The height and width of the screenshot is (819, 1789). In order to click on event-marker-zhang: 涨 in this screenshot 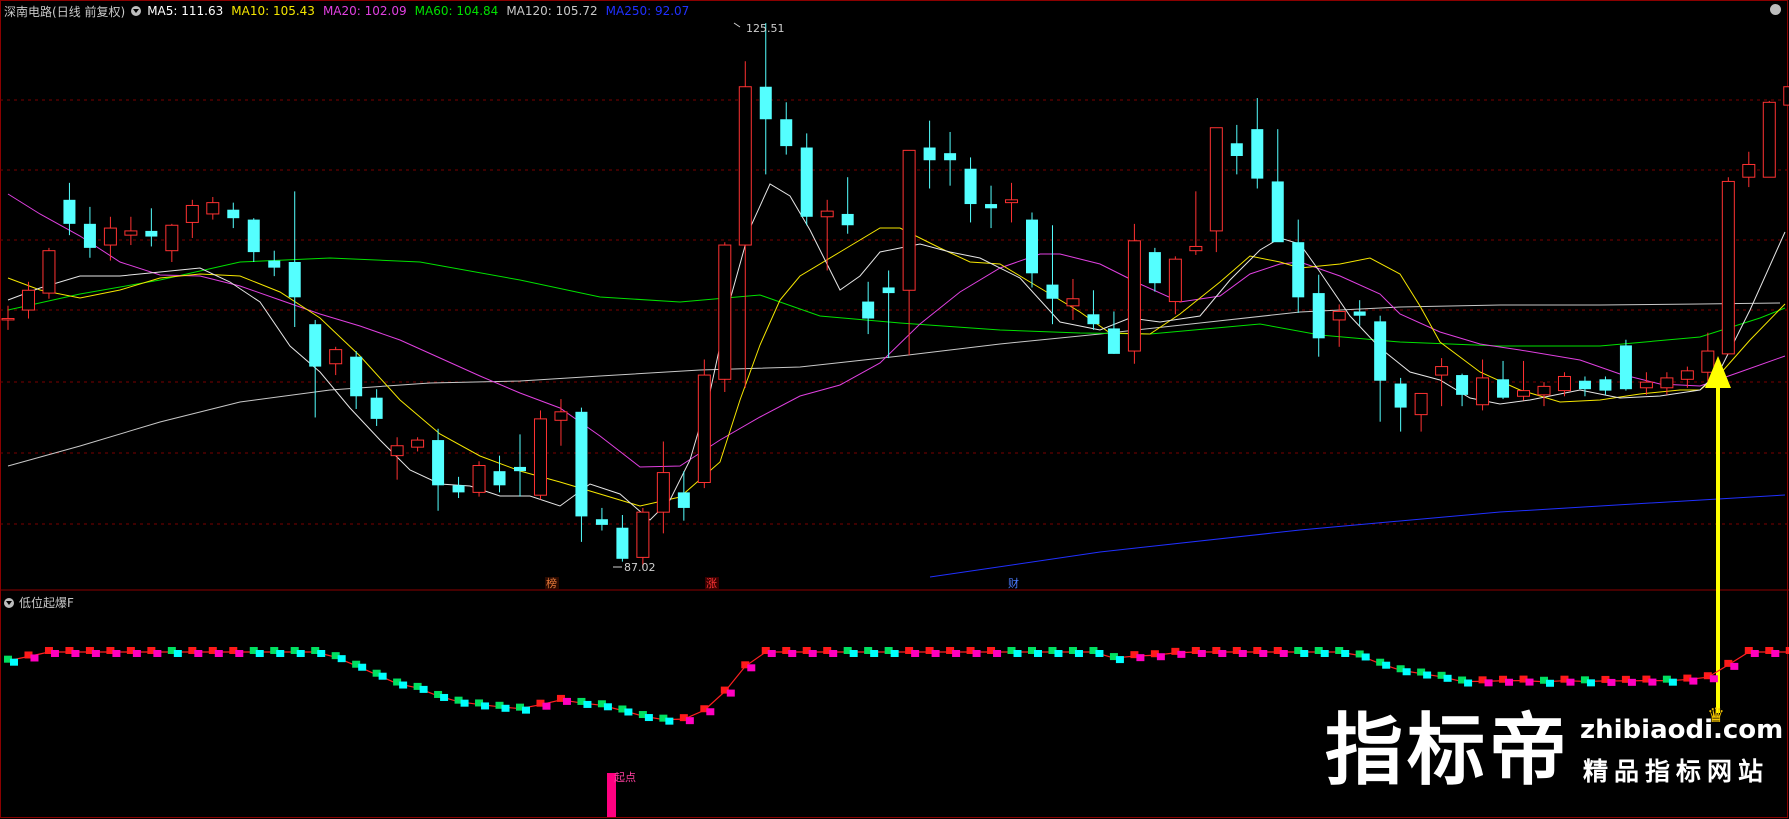, I will do `click(712, 583)`.